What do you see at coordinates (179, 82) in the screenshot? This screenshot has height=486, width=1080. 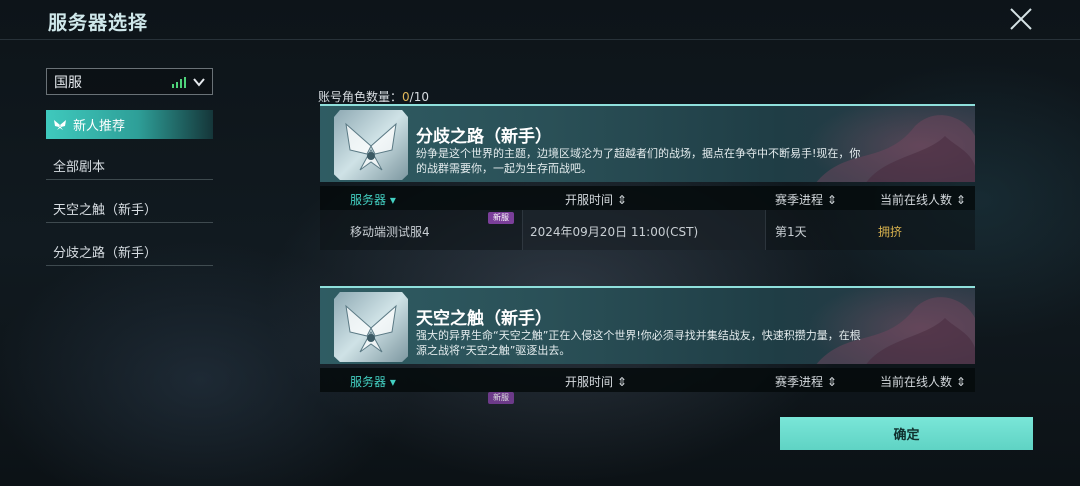 I see `signal-icon` at bounding box center [179, 82].